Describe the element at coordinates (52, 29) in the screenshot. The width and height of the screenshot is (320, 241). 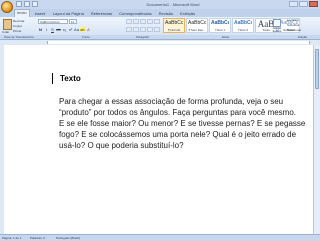
I see `underline-icon: S` at that location.